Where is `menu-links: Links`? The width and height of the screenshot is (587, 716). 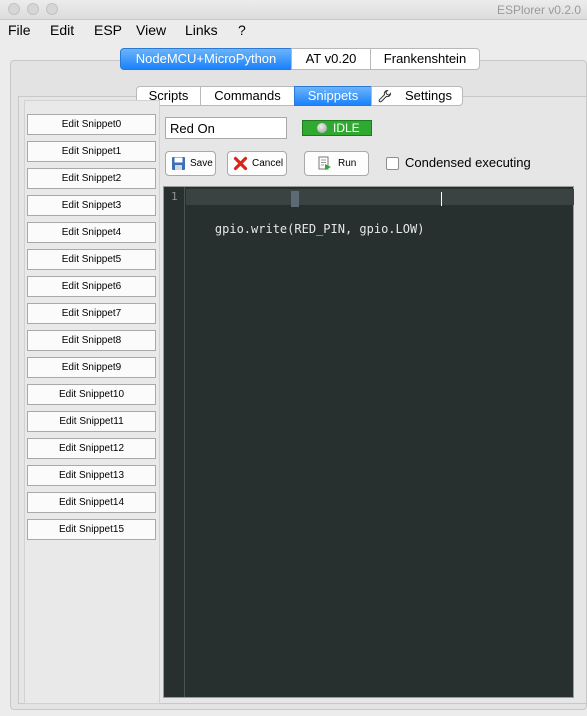
menu-links: Links is located at coordinates (201, 30).